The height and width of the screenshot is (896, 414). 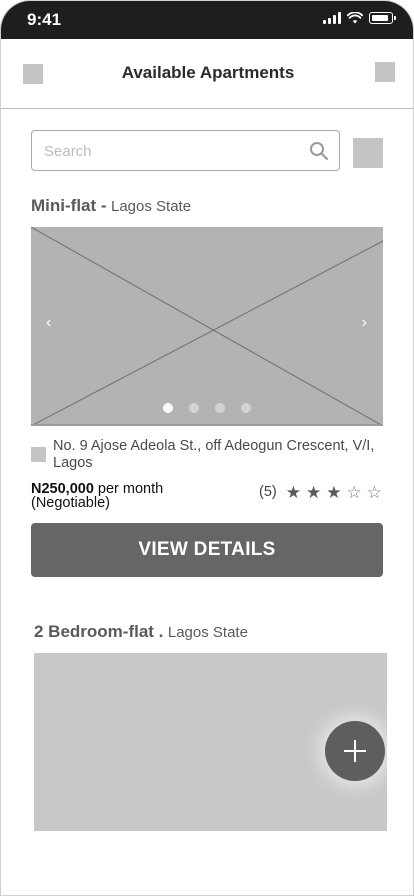 I want to click on listing-title: 2 Bedroom-flat . Lagos State, so click(x=141, y=632).